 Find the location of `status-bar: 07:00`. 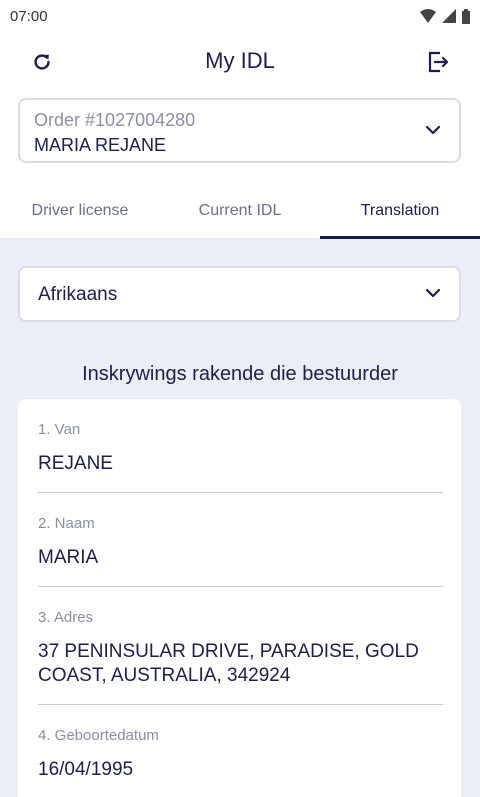

status-bar: 07:00 is located at coordinates (240, 16).